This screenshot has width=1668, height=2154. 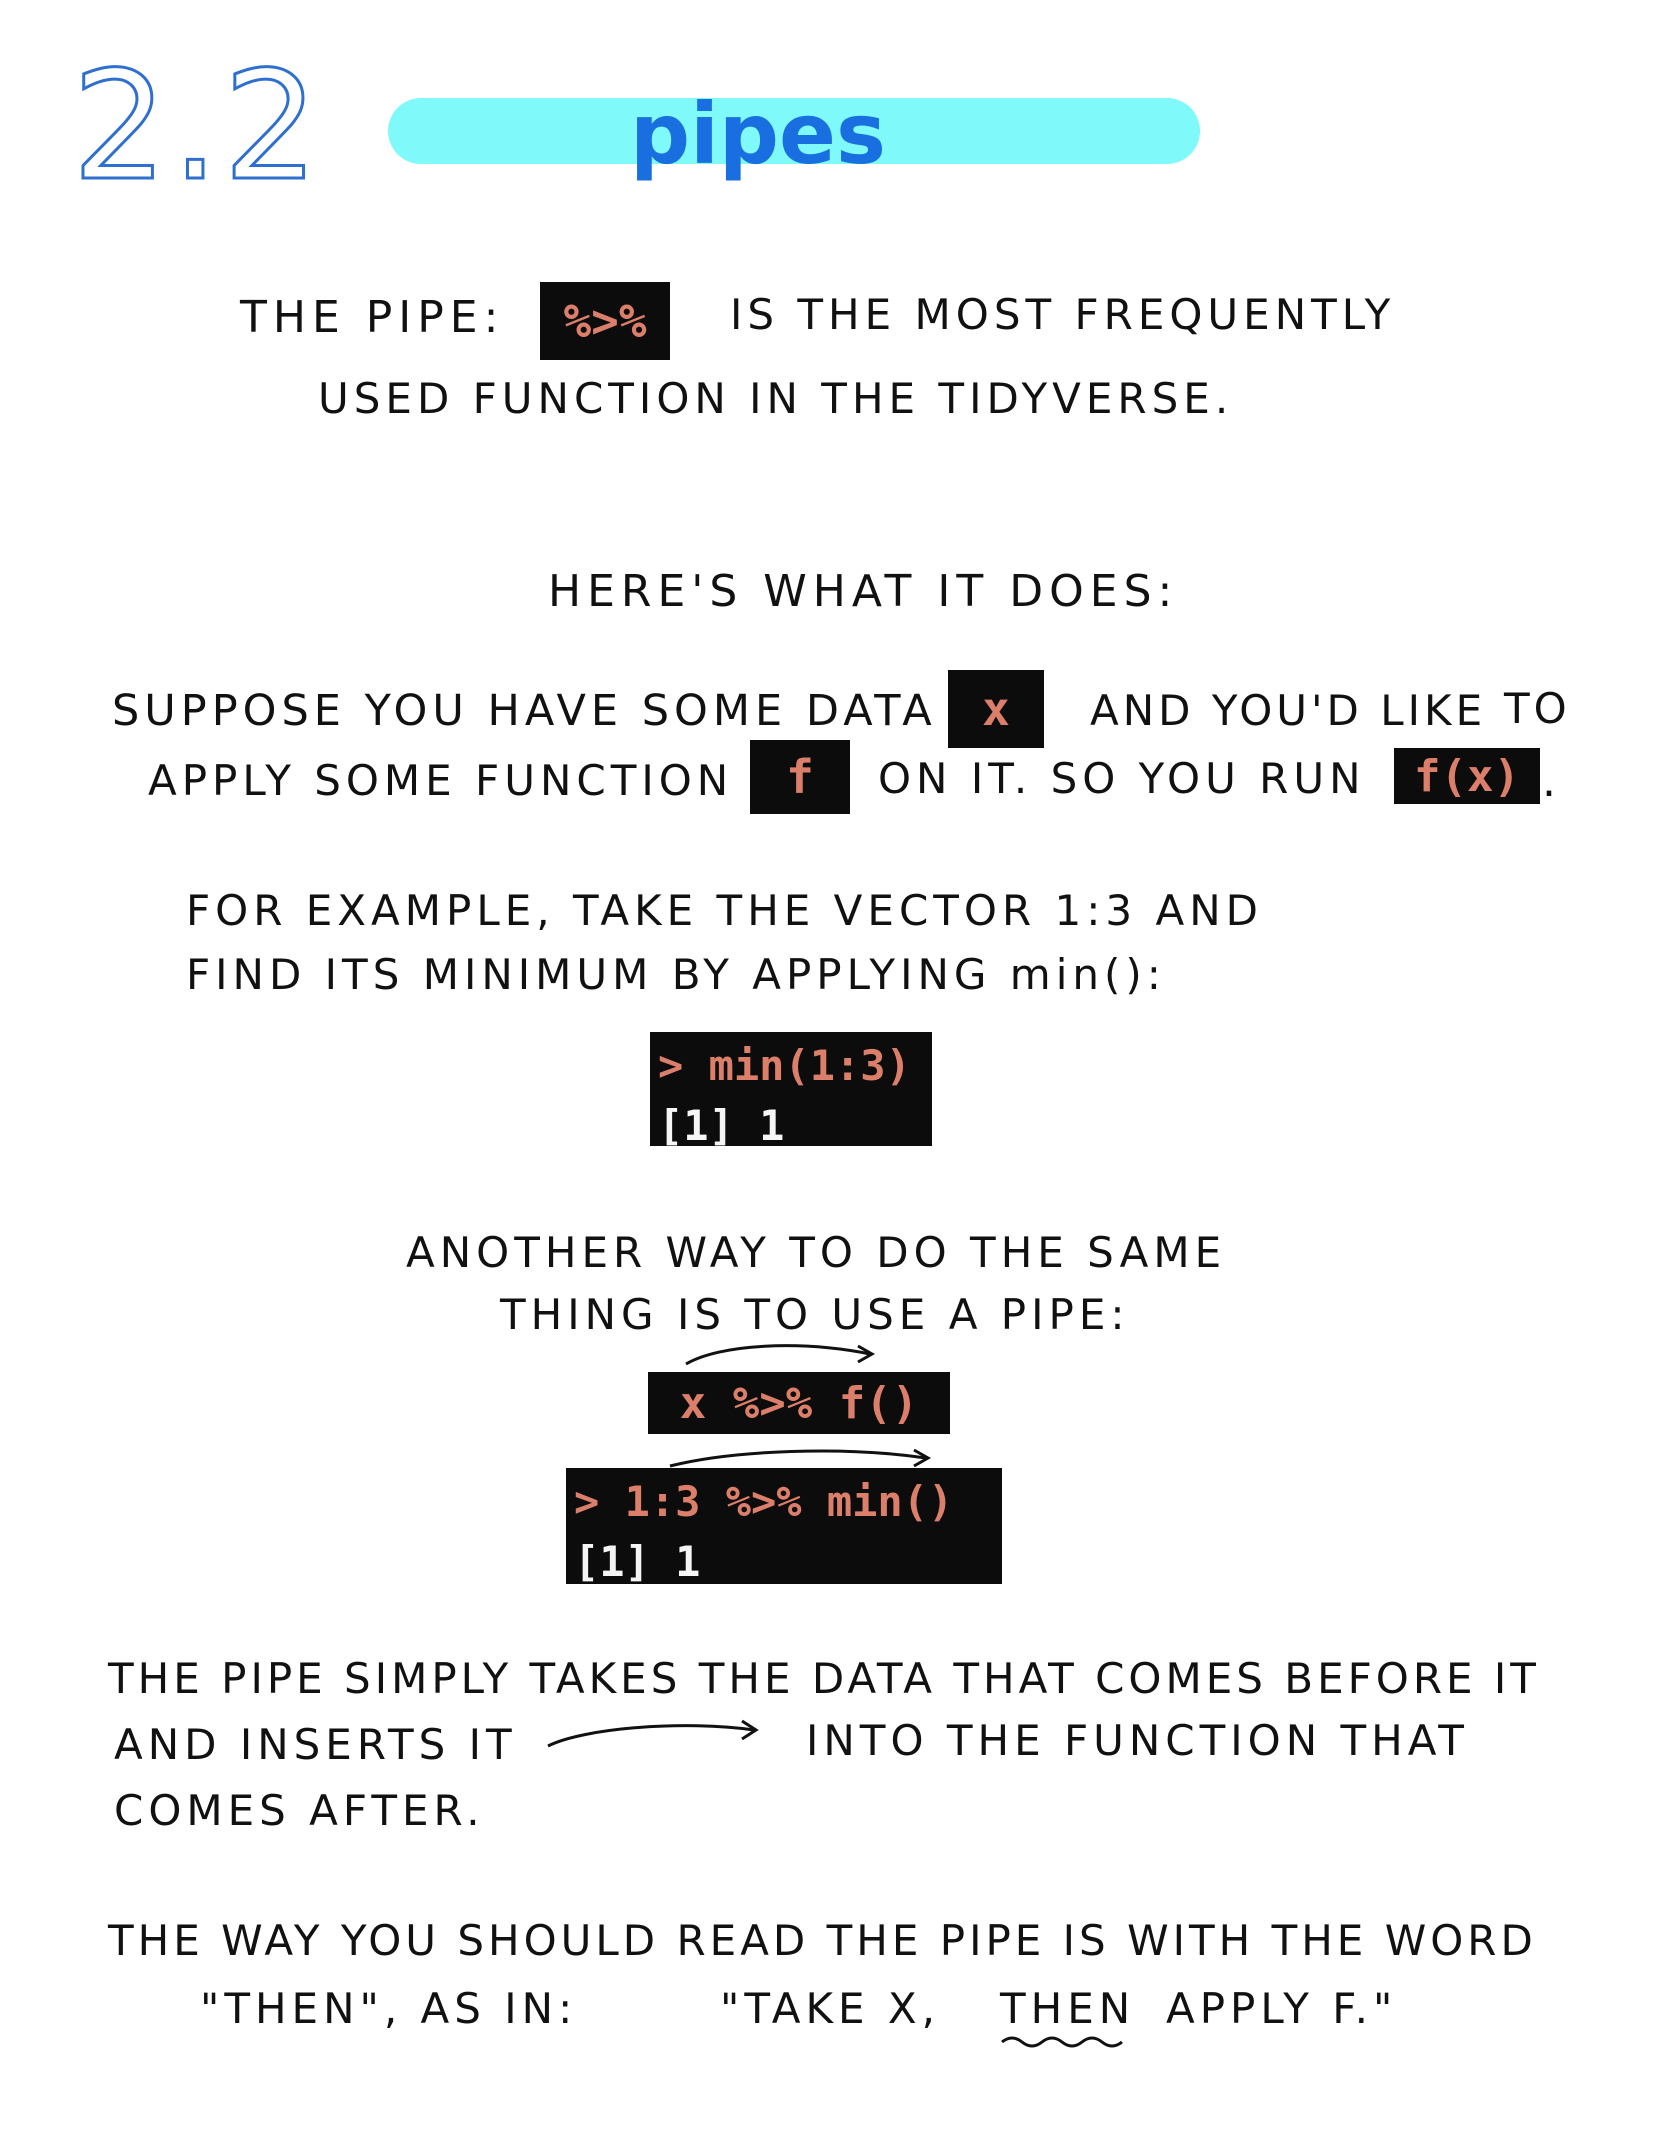 What do you see at coordinates (996, 709) in the screenshot?
I see `data-x-code: x` at bounding box center [996, 709].